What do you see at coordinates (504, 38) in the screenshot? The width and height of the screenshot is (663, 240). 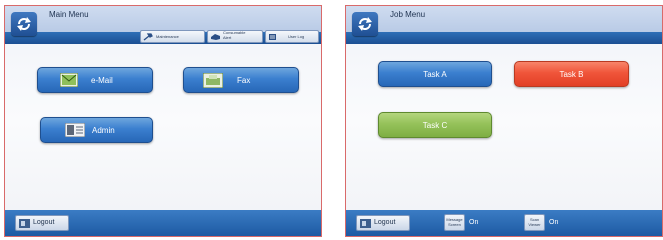 I see `header-stripe` at bounding box center [504, 38].